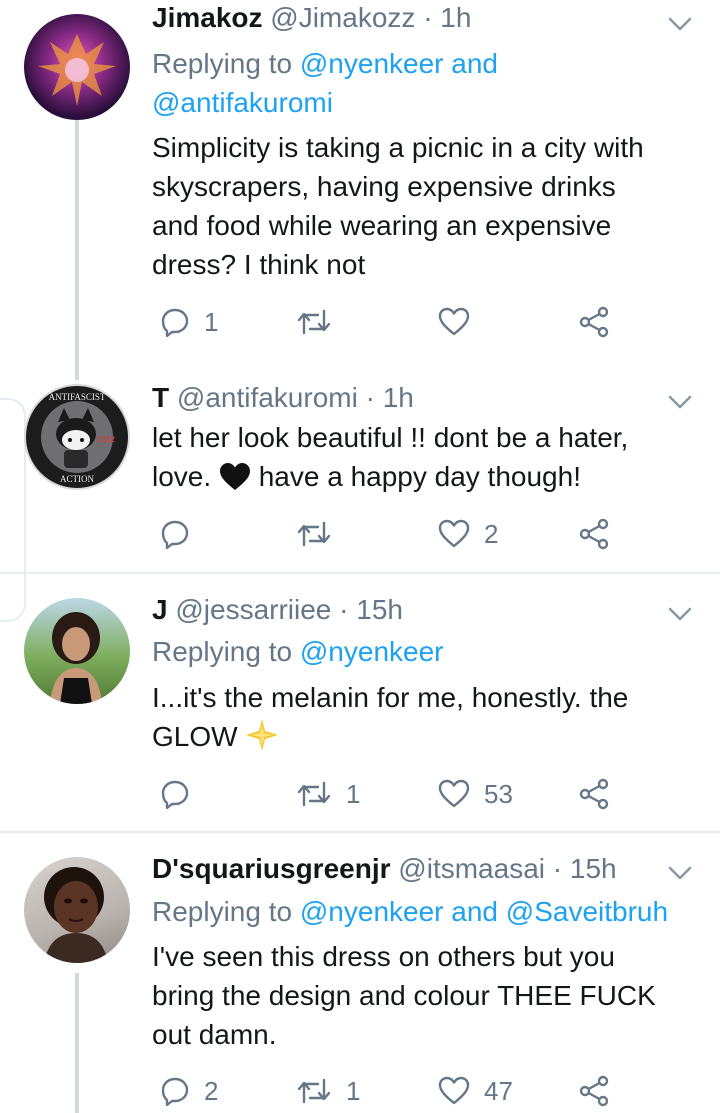  I want to click on tweet-header: D'squariusgreenjr @itsmaasai · 15h, so click(406, 869).